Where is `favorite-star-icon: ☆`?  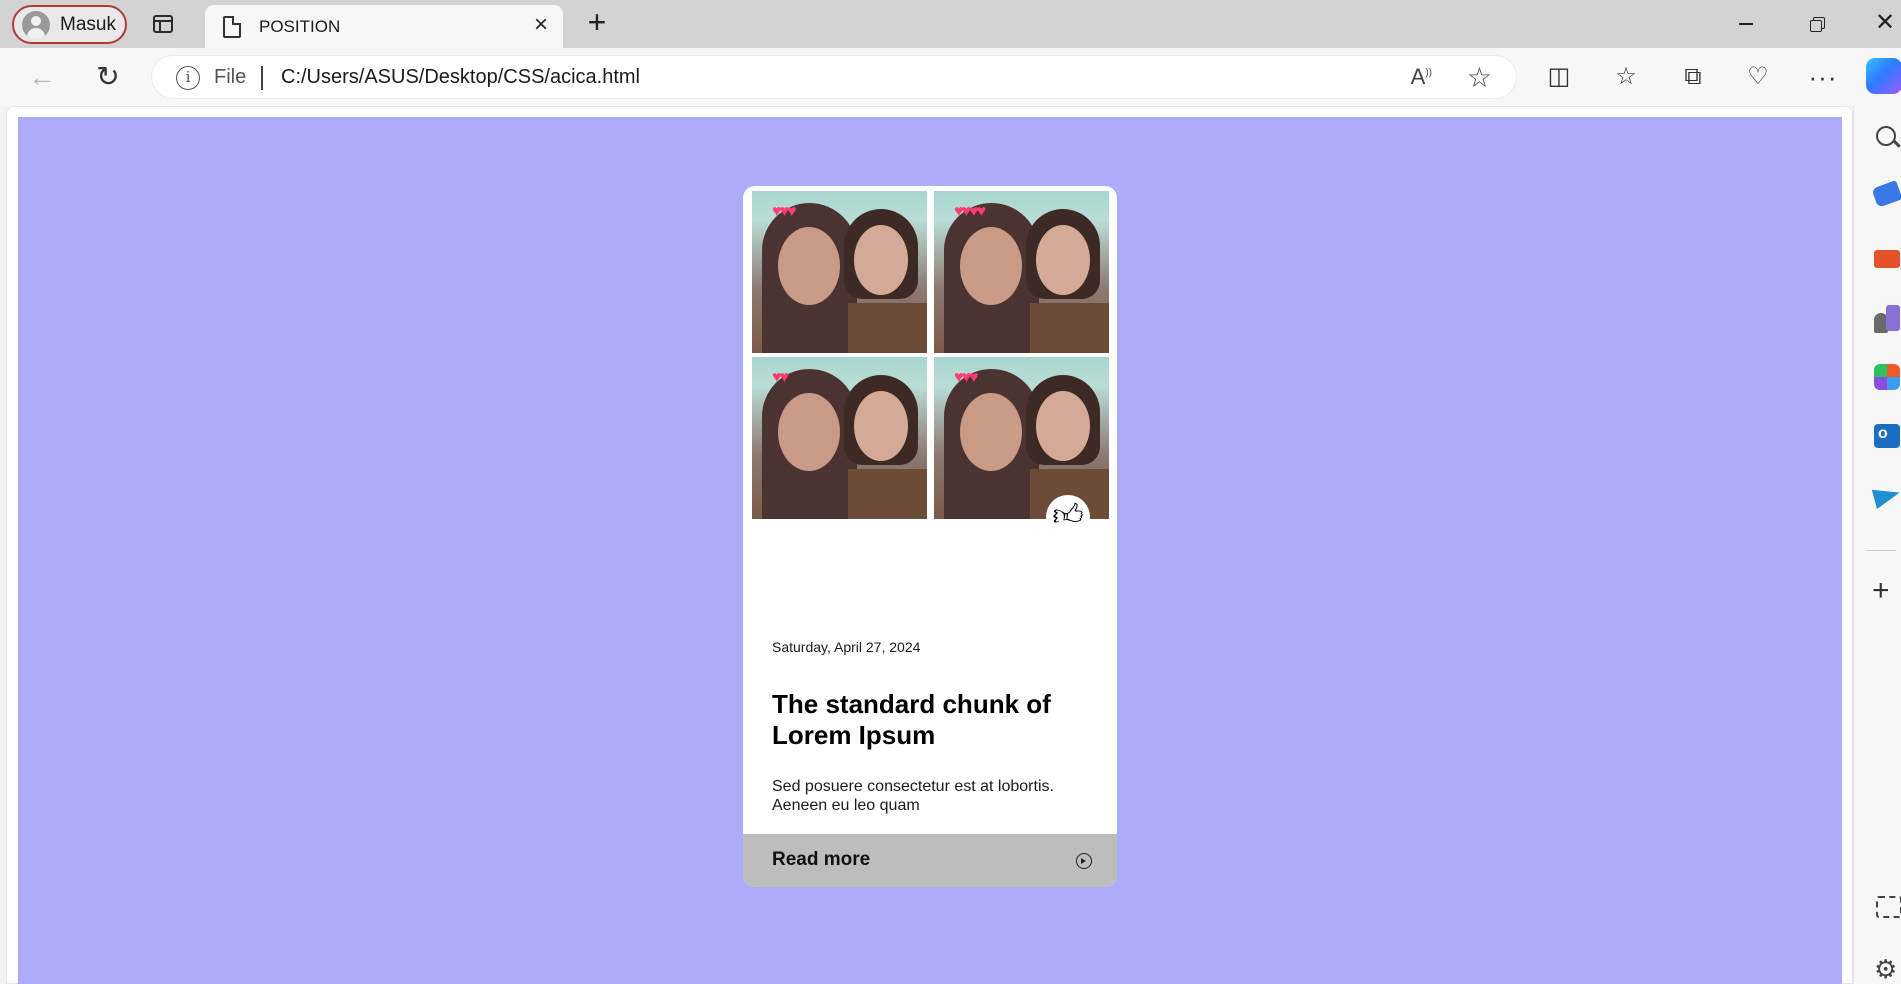 favorite-star-icon: ☆ is located at coordinates (1479, 77).